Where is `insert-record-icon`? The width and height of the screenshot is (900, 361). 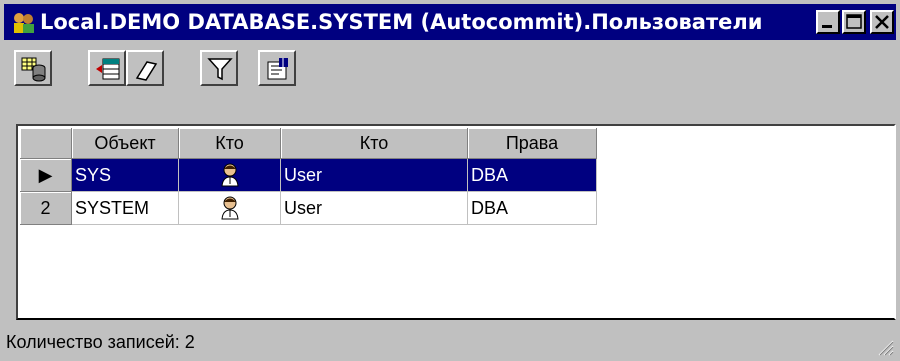
insert-record-icon is located at coordinates (108, 69).